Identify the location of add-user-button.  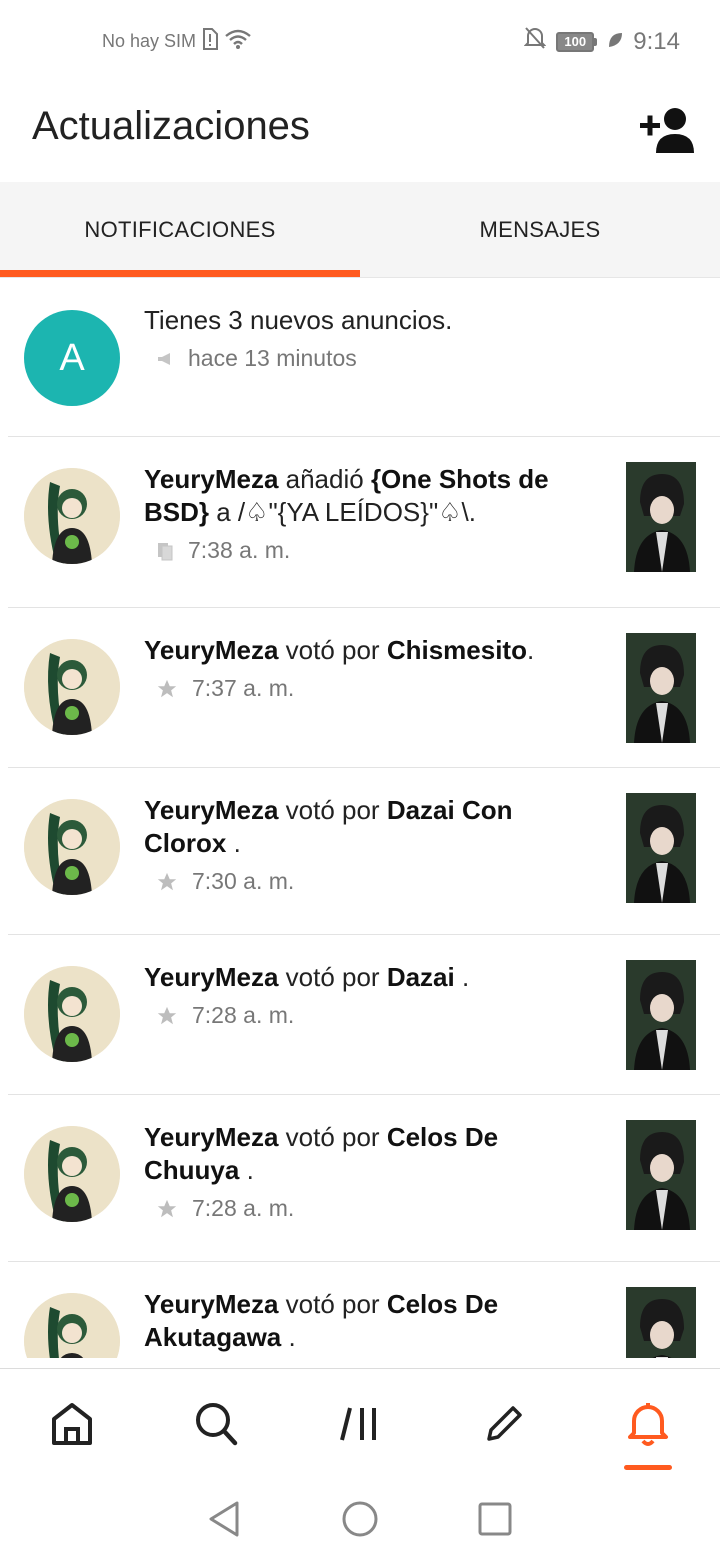
(668, 130).